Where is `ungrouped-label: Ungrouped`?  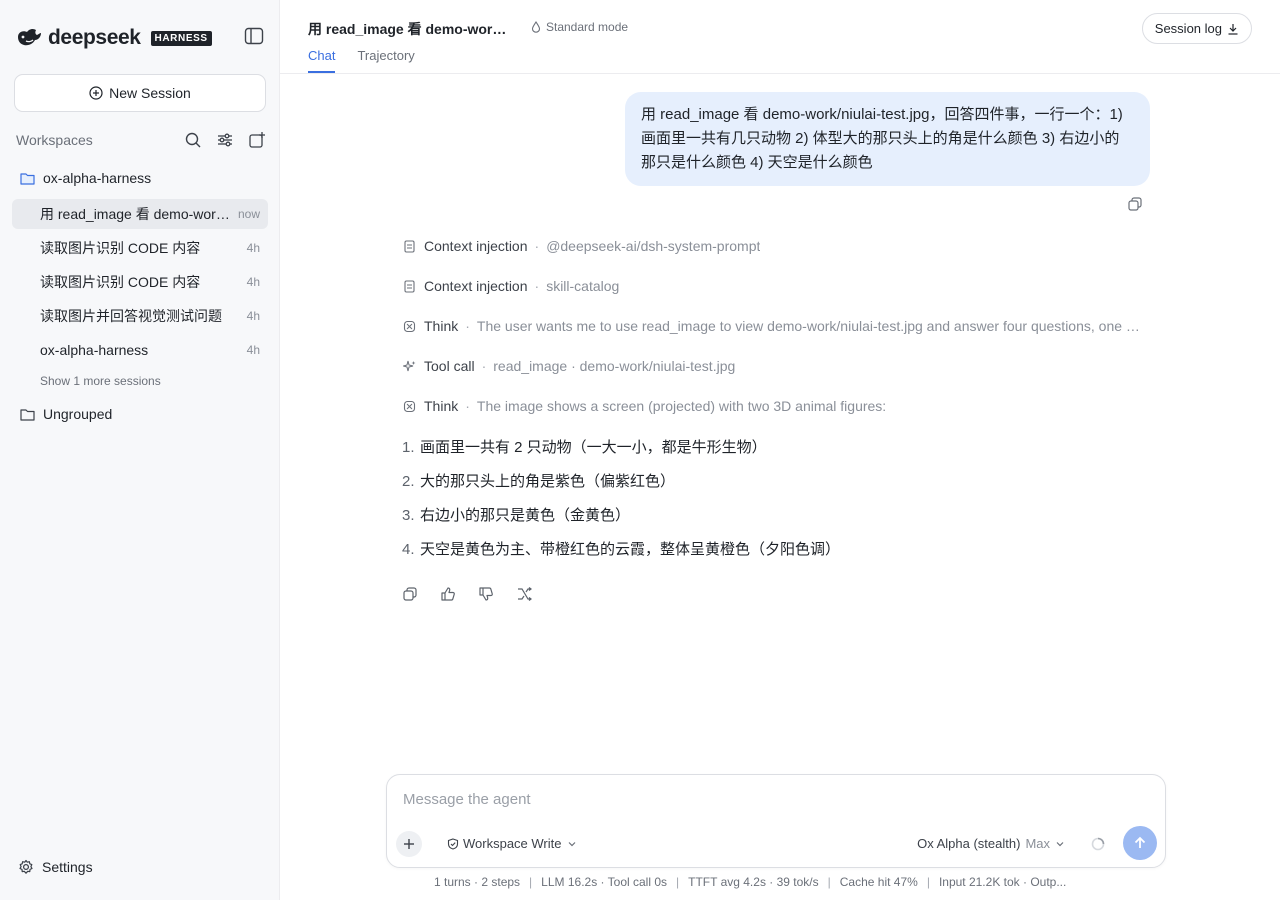
ungrouped-label: Ungrouped is located at coordinates (78, 414).